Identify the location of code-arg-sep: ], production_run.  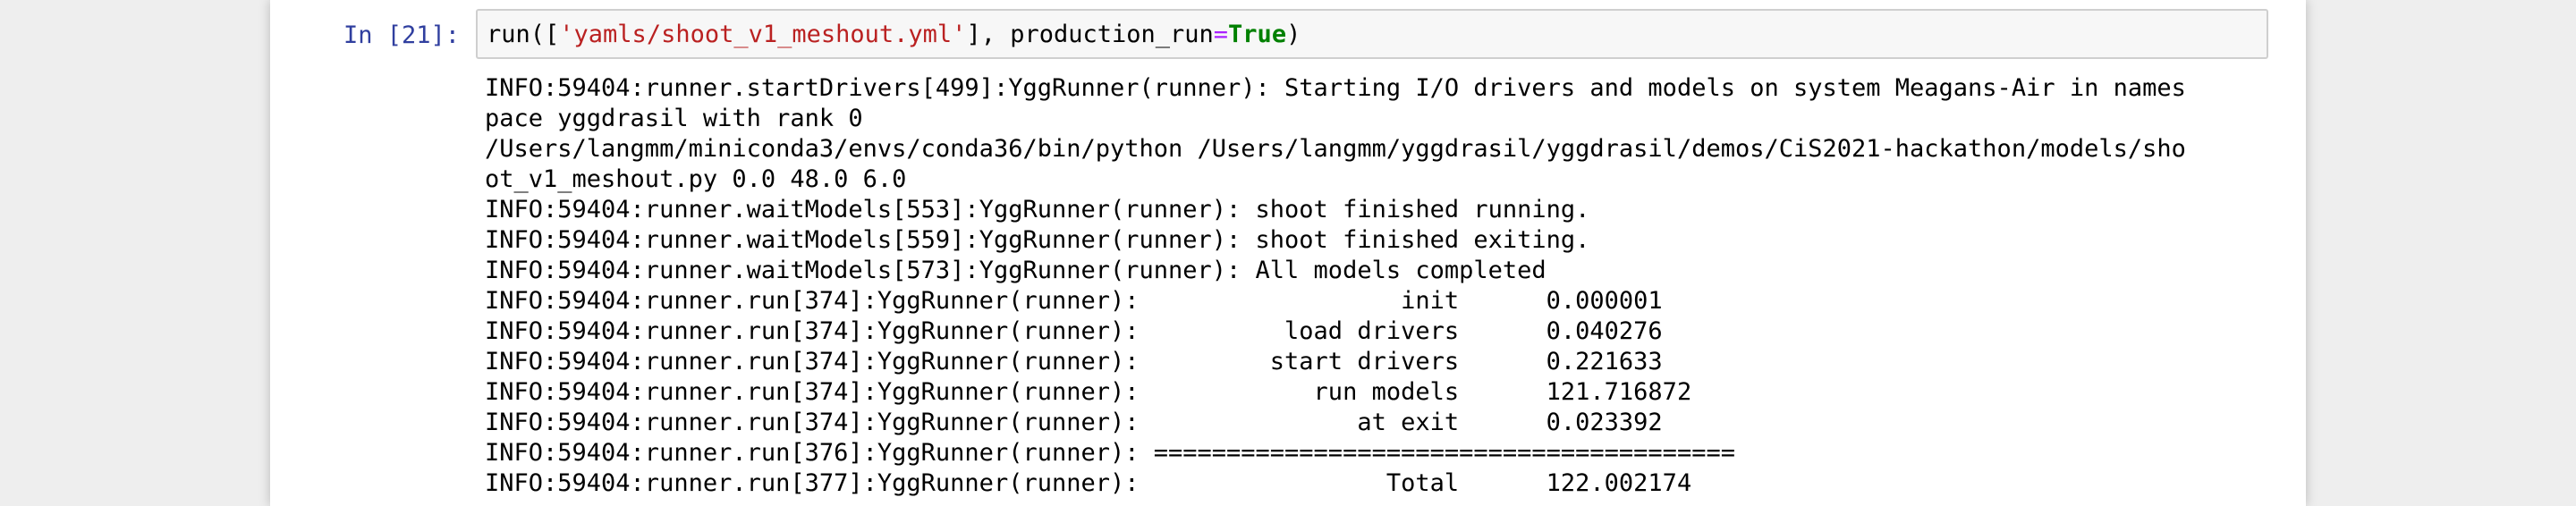
(1090, 34).